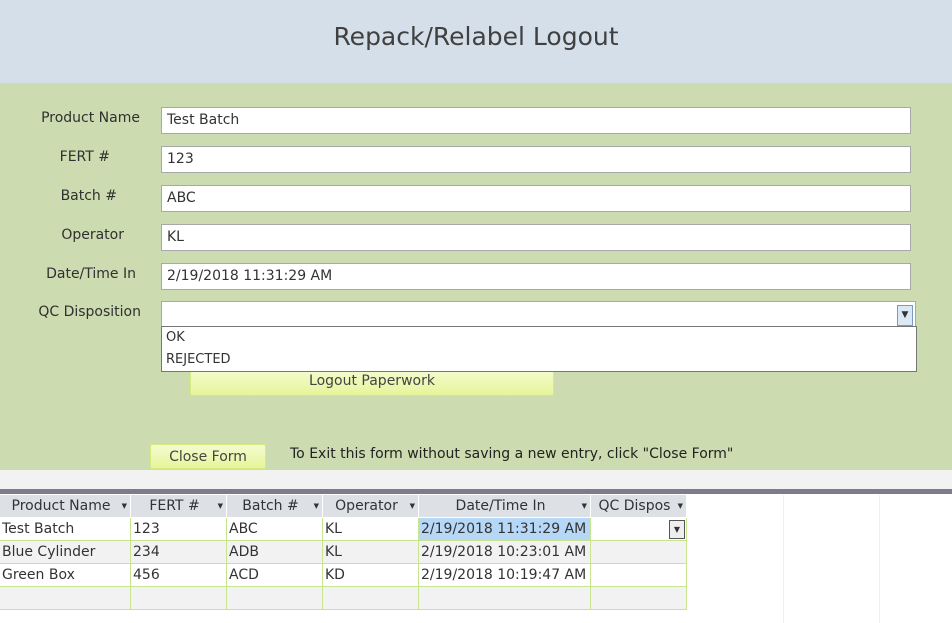 The image size is (952, 623). Describe the element at coordinates (536, 276) in the screenshot. I see `datetime-field: 2/19/2018 11:31:29 AM` at that location.